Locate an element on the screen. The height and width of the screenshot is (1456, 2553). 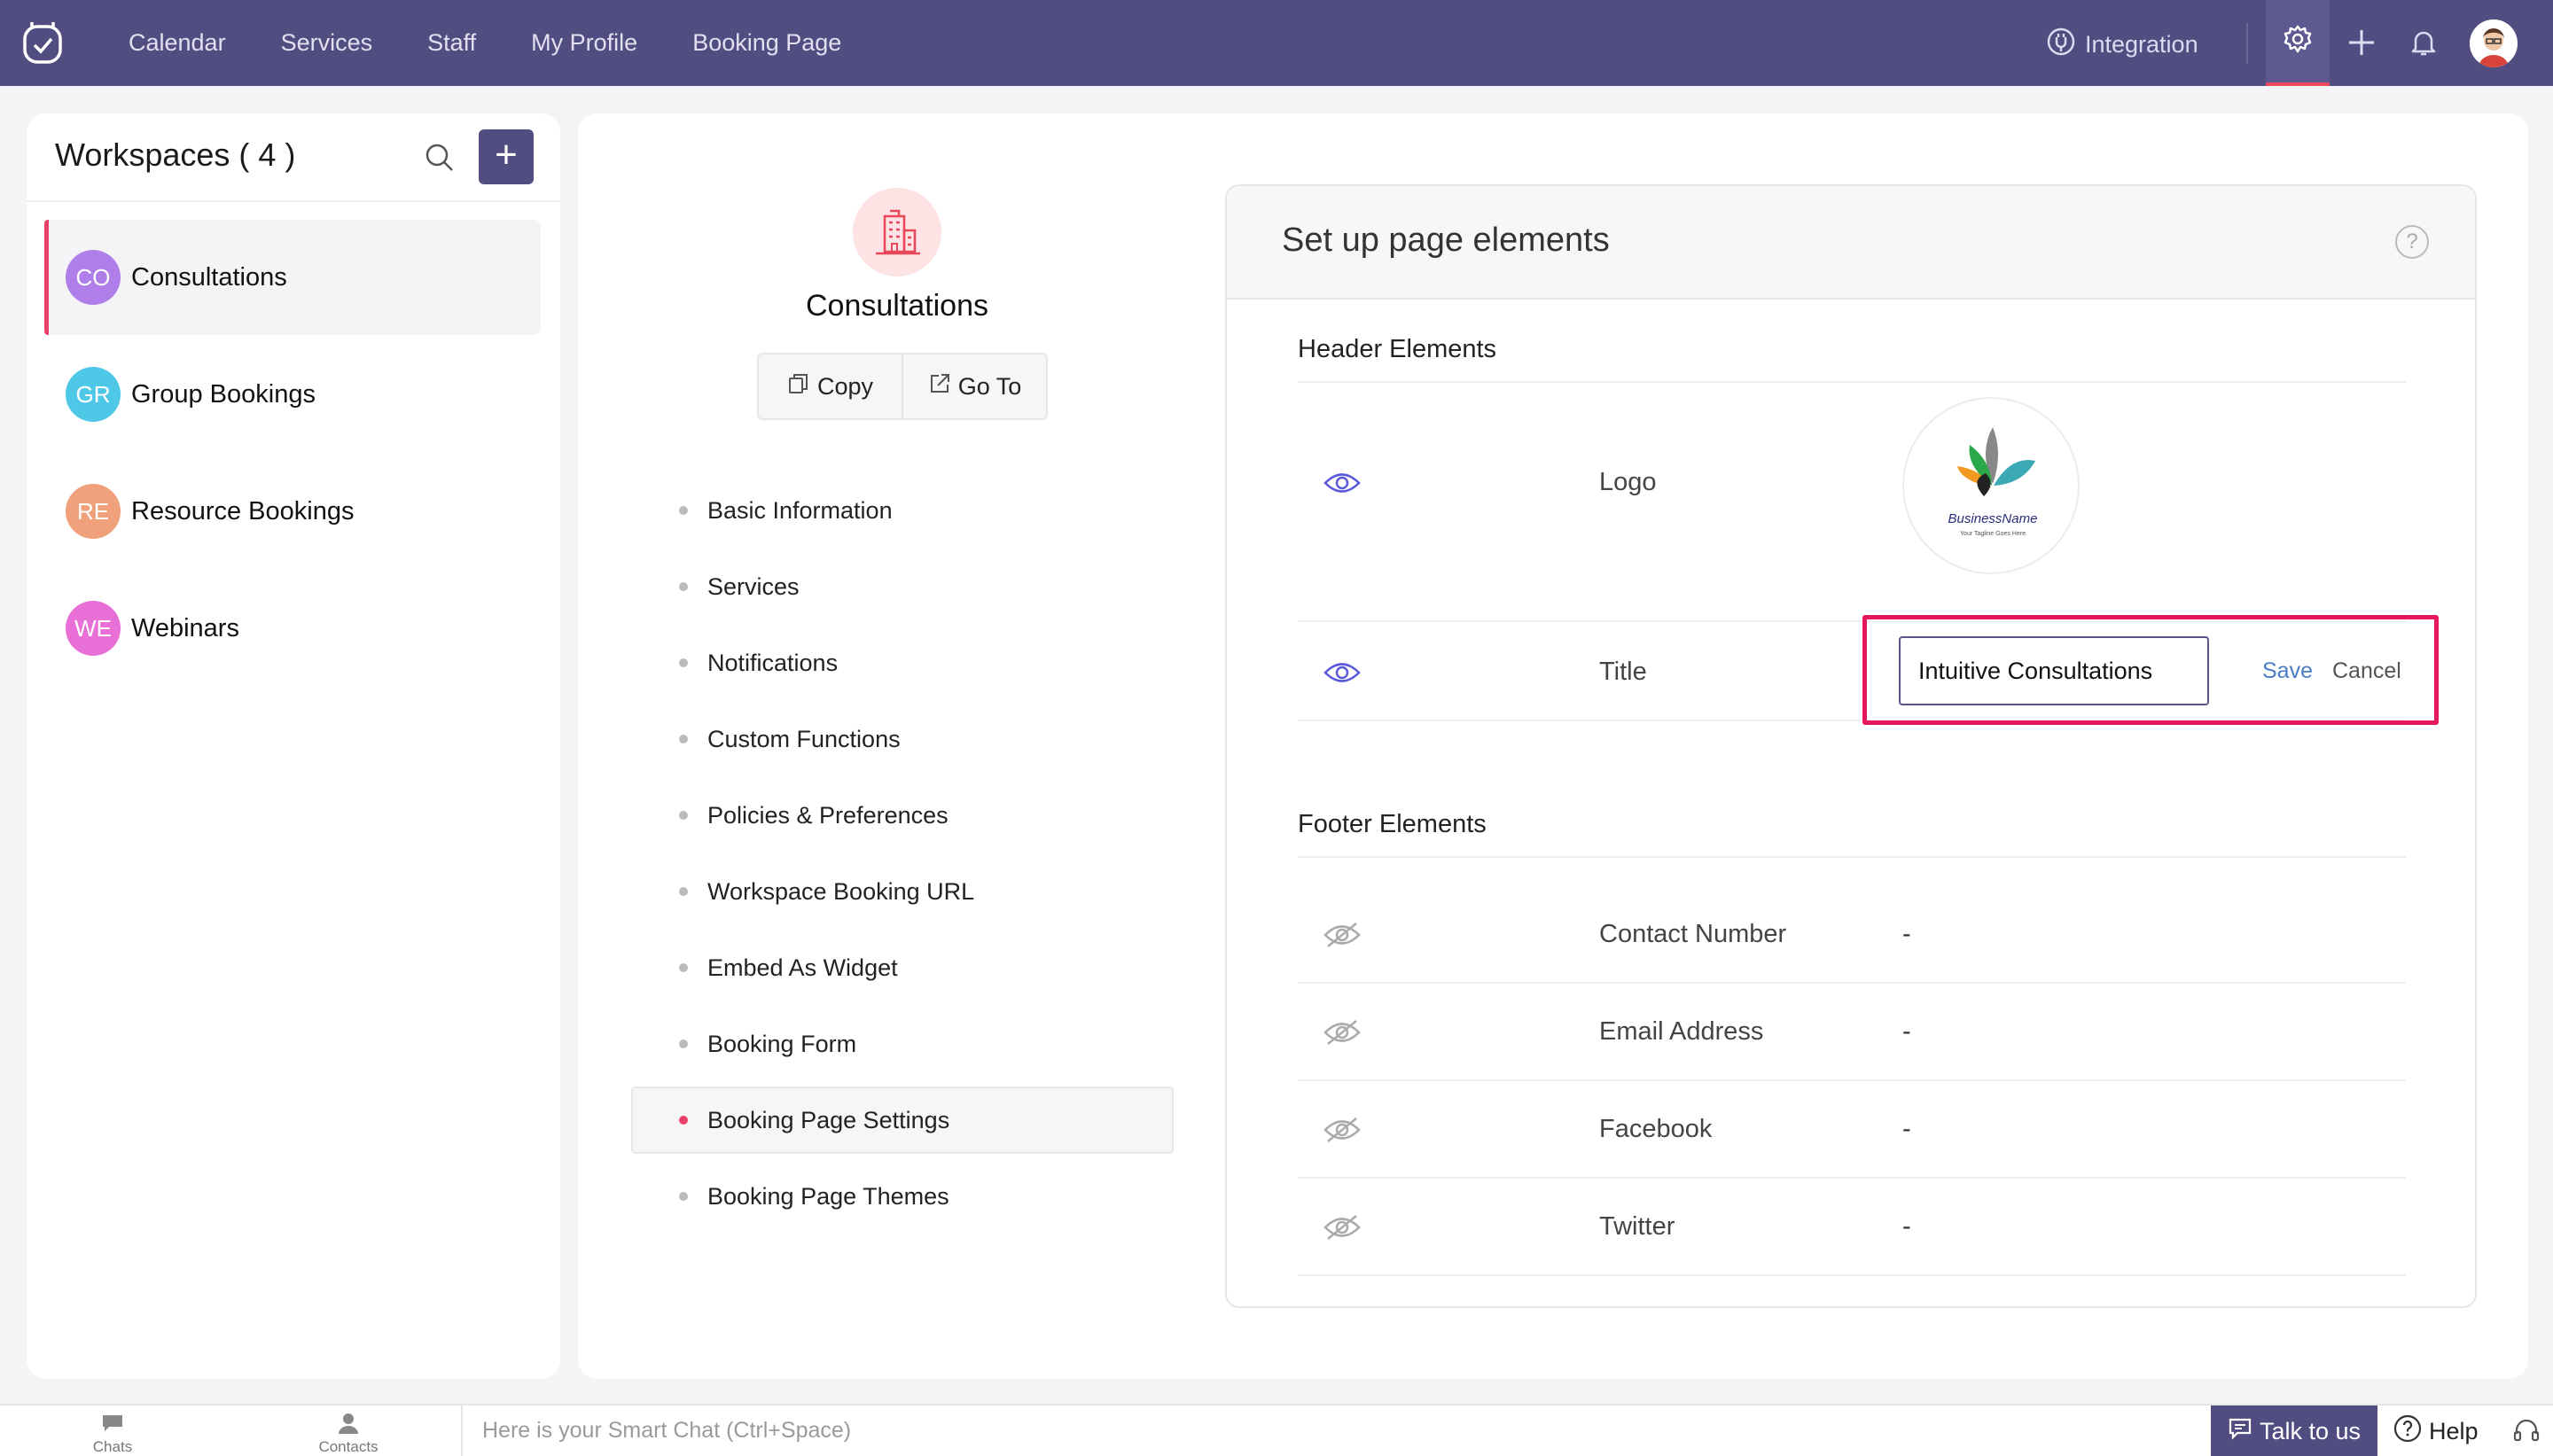
twitter-row: Twitter - is located at coordinates (1852, 1227).